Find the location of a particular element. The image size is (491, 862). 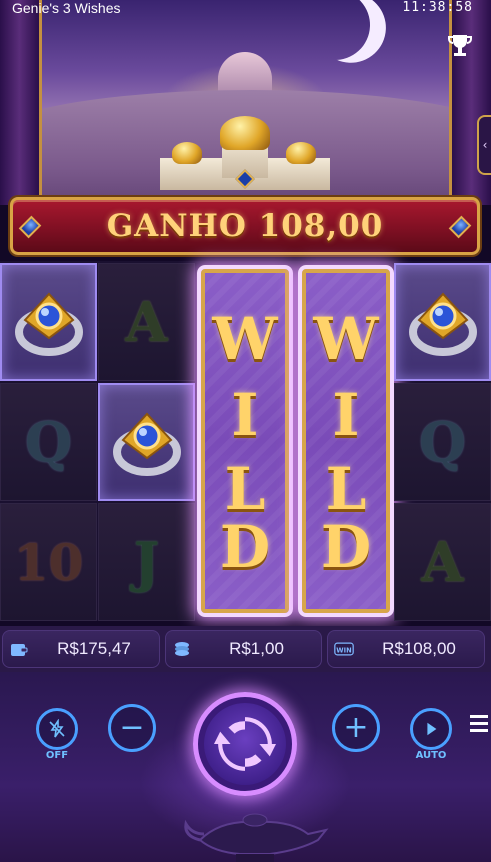

stats-bar: R$175,47 R$1,00 WIN R$108,00 is located at coordinates (245, 649).